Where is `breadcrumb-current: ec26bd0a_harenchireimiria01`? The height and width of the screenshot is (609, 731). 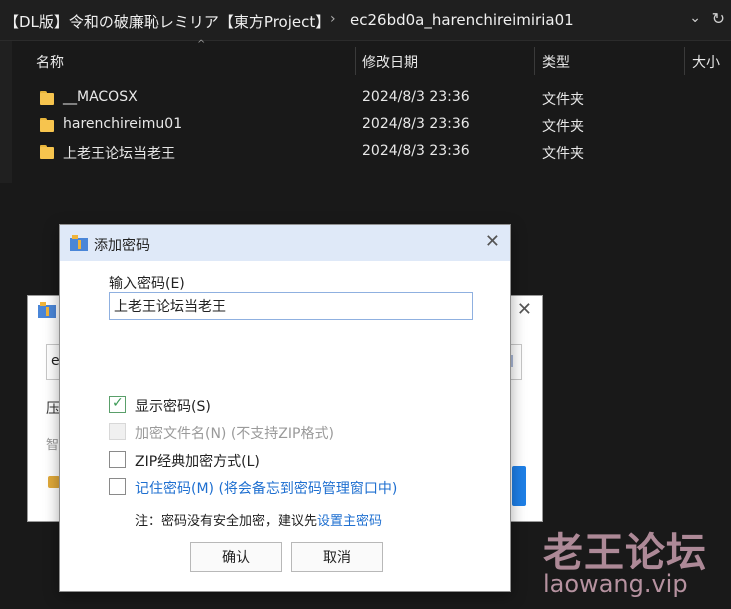
breadcrumb-current: ec26bd0a_harenchireimiria01 is located at coordinates (462, 20).